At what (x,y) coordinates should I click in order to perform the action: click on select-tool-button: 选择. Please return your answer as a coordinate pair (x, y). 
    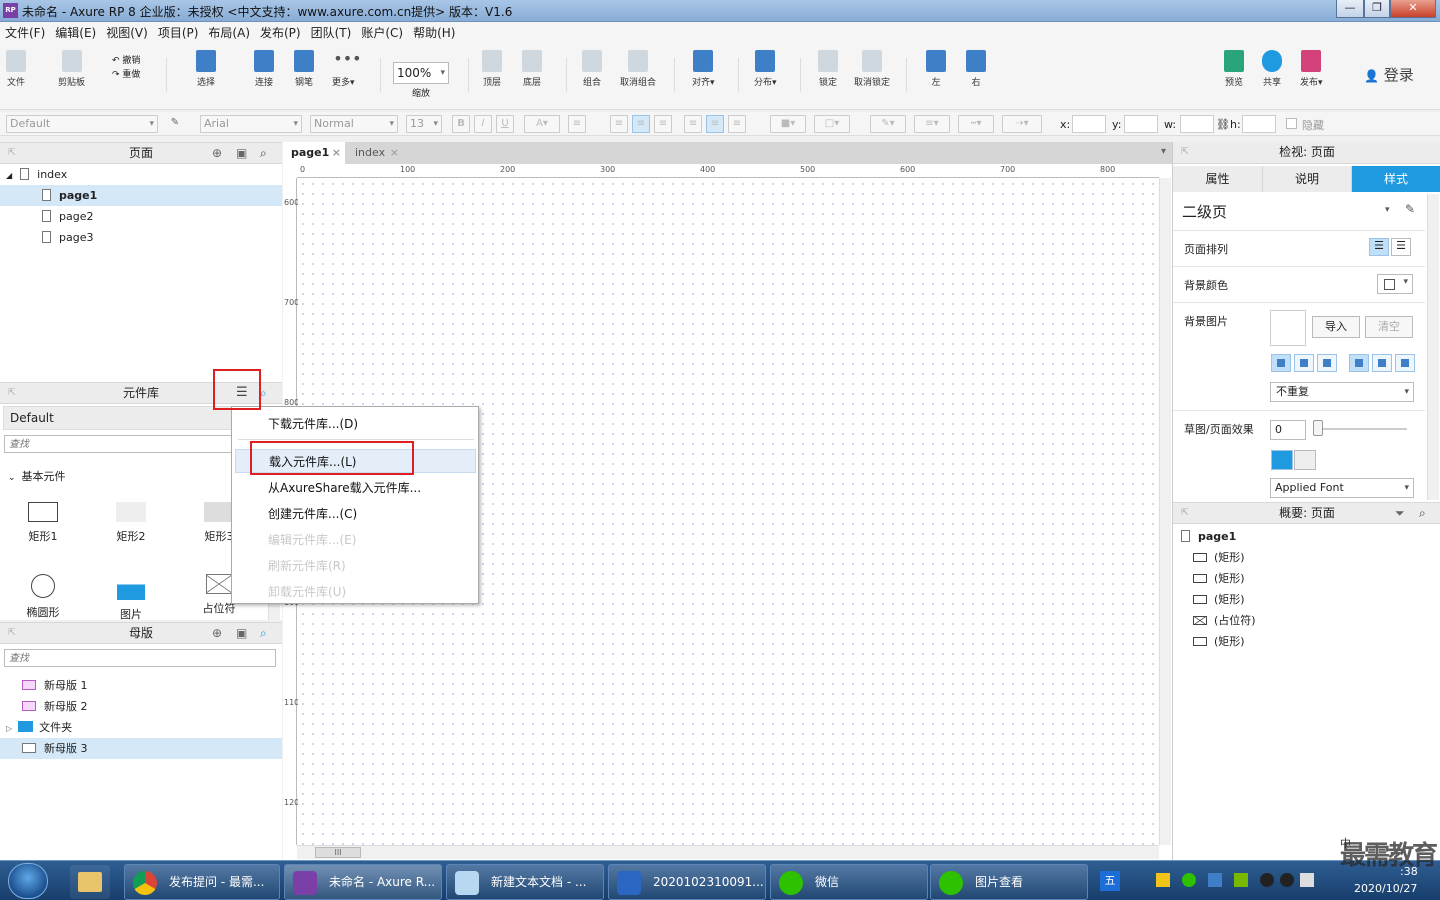
    Looking at the image, I should click on (206, 69).